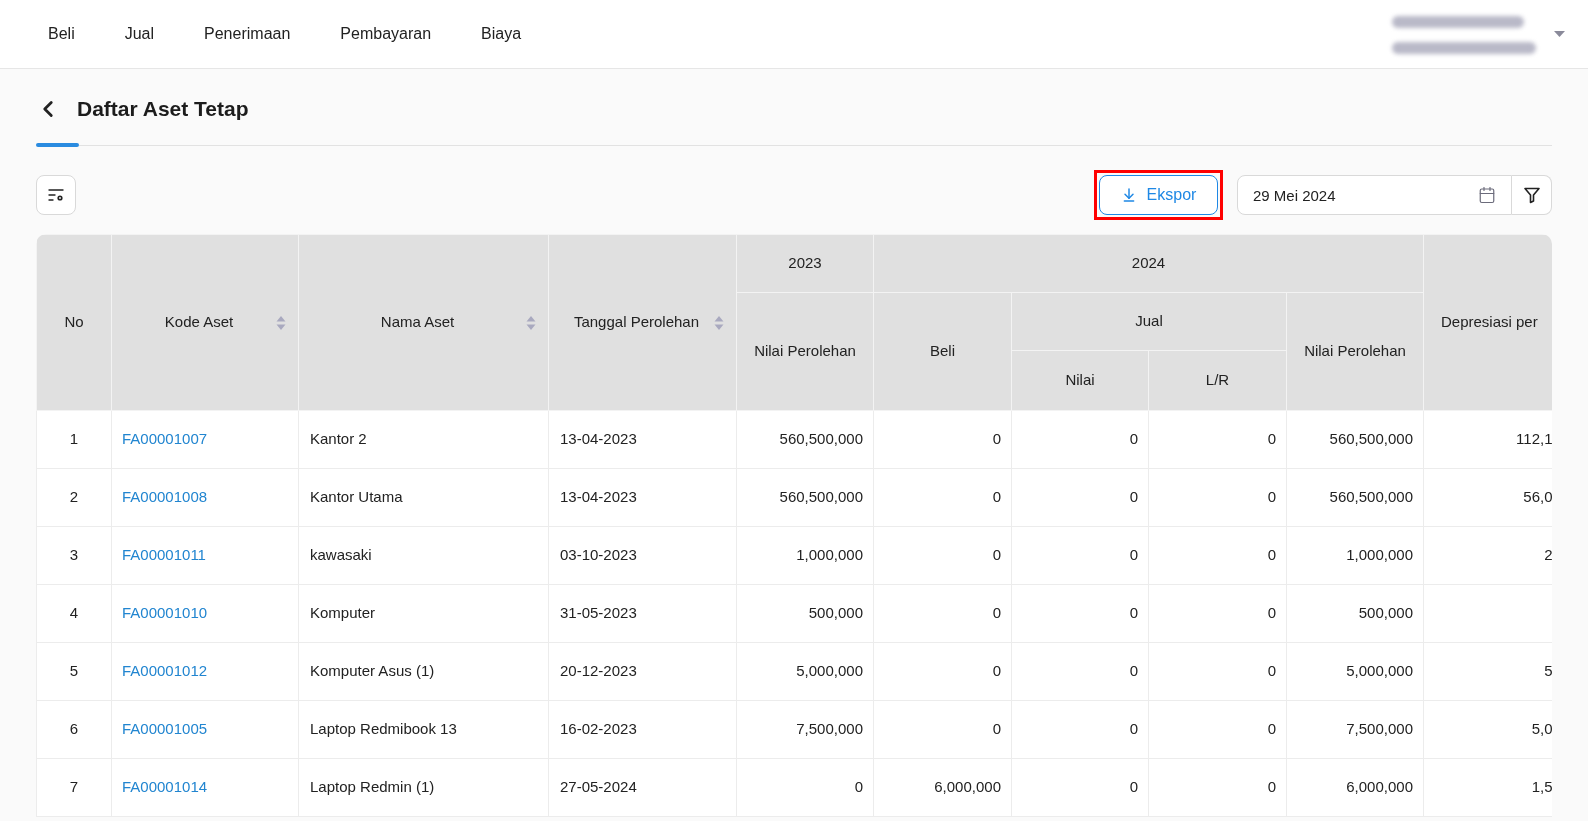  What do you see at coordinates (386, 34) in the screenshot?
I see `nav-link: Pembayaran` at bounding box center [386, 34].